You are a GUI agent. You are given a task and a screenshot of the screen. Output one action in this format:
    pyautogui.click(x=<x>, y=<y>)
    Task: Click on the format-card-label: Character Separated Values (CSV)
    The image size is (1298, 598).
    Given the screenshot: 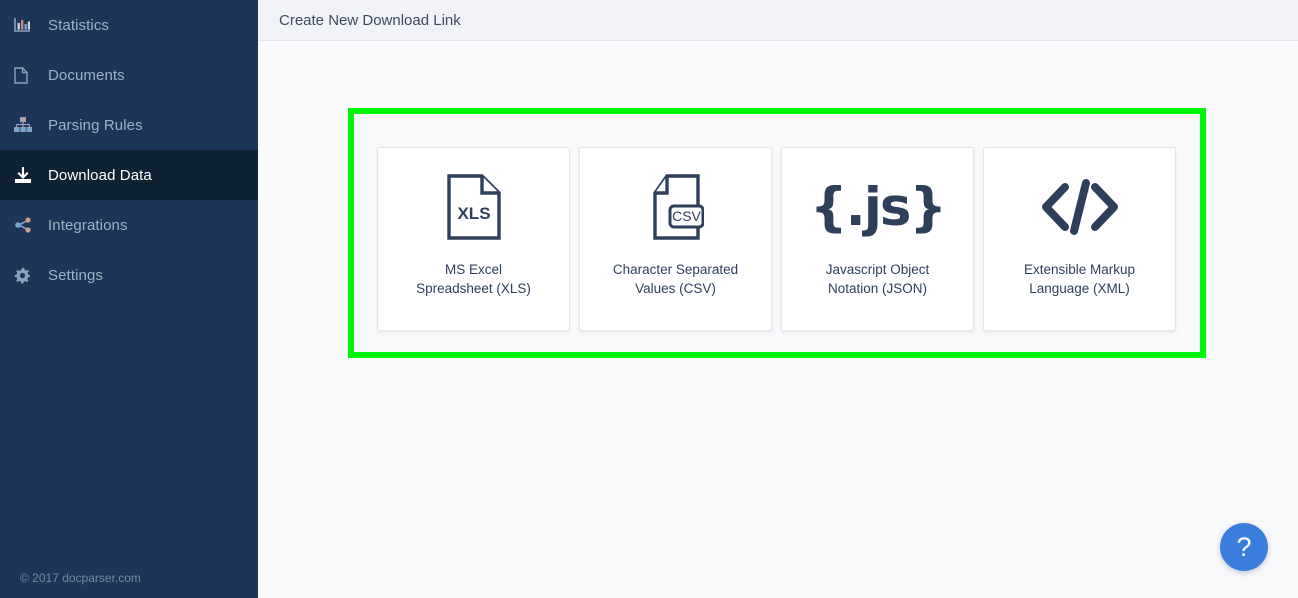 What is the action you would take?
    pyautogui.click(x=675, y=279)
    